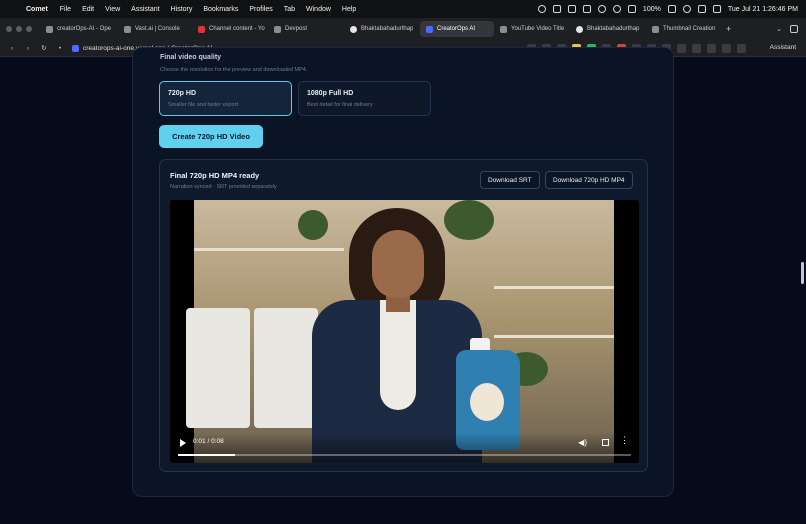  What do you see at coordinates (206, 455) in the screenshot?
I see `video-progress-fill` at bounding box center [206, 455].